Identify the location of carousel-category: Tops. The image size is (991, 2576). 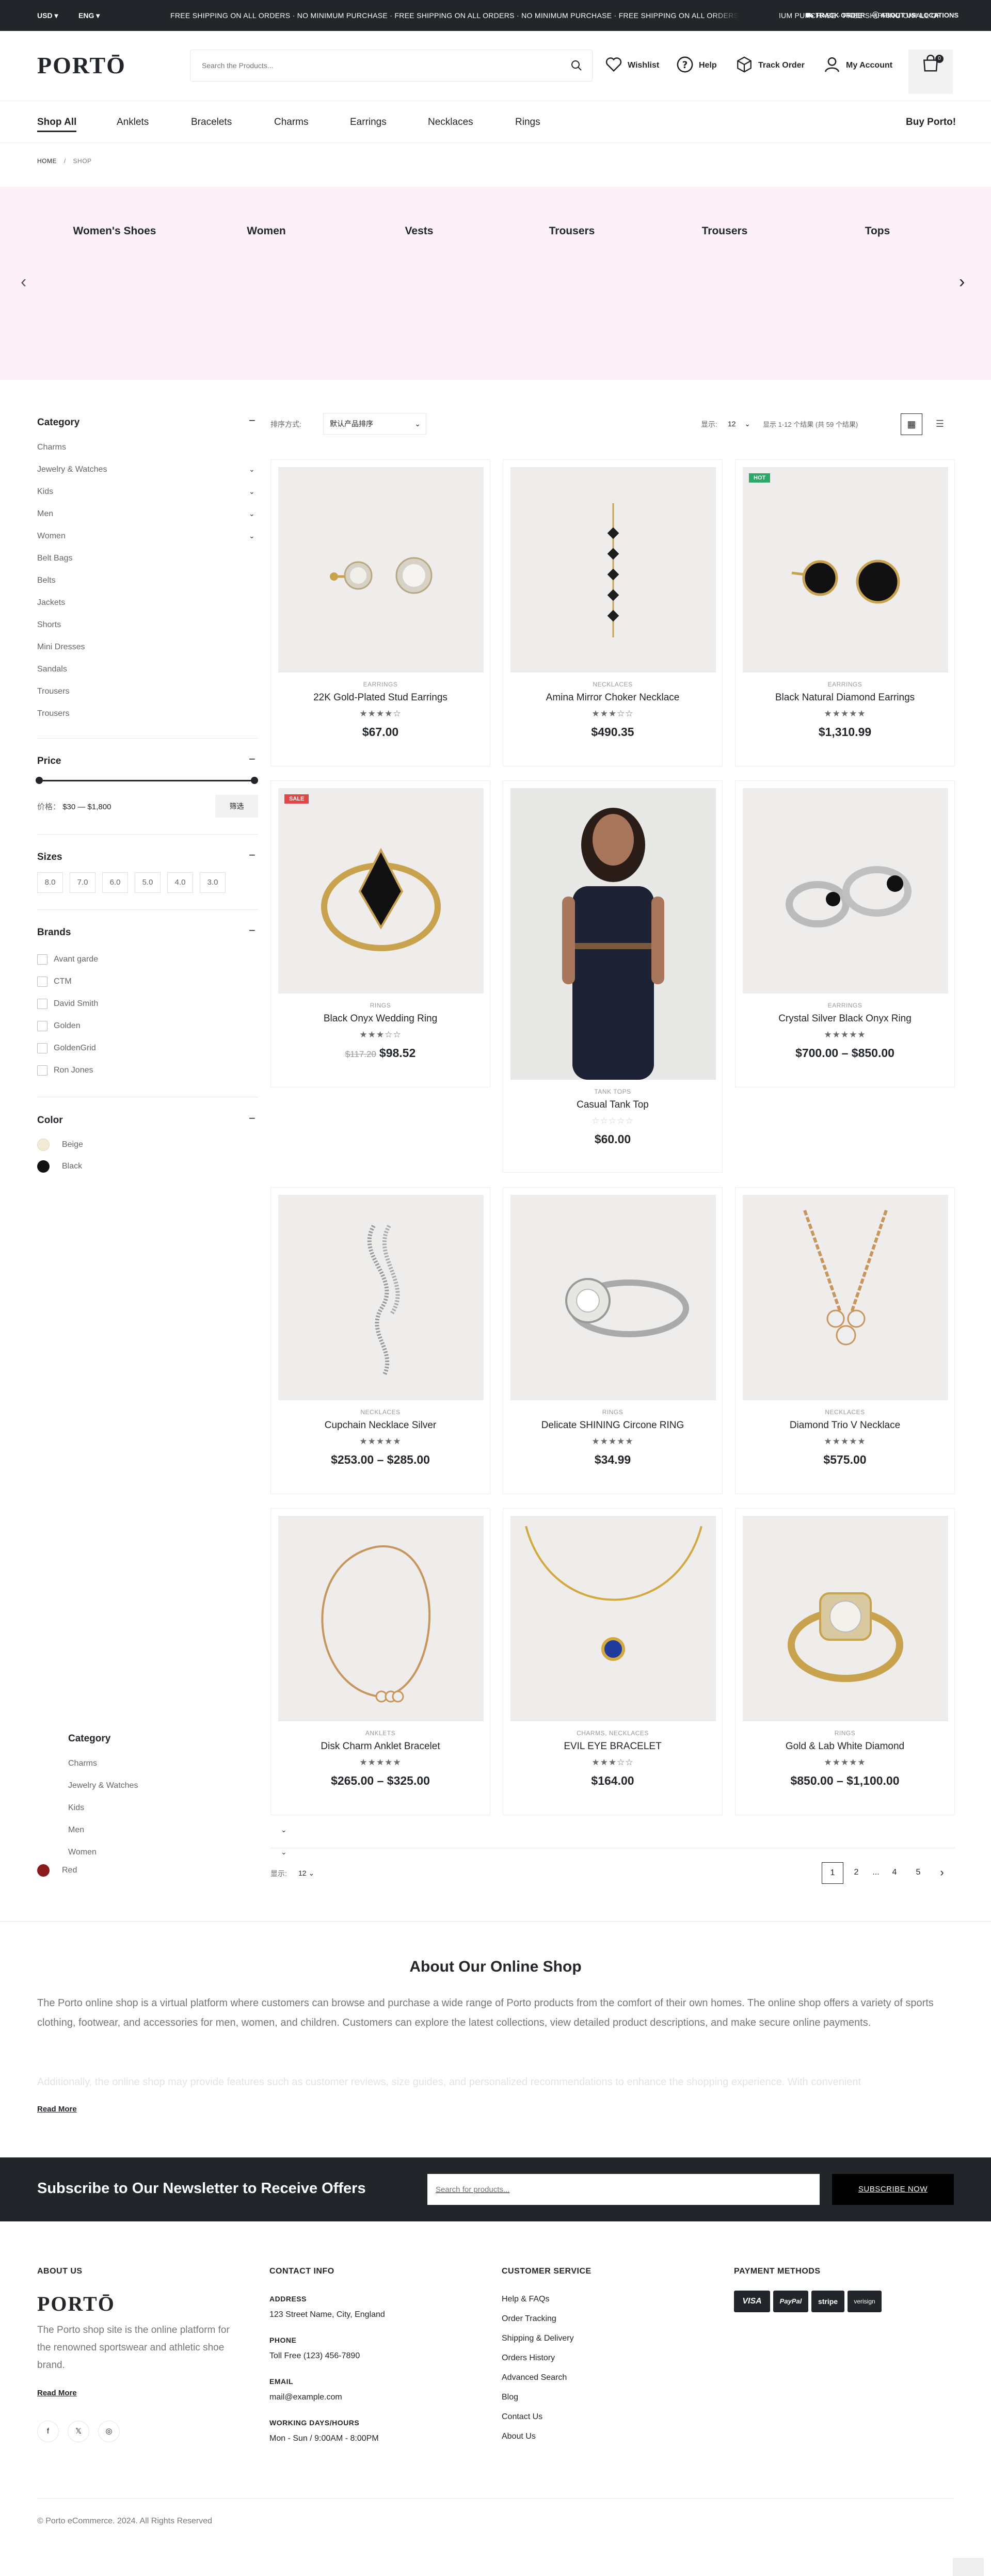
(877, 231).